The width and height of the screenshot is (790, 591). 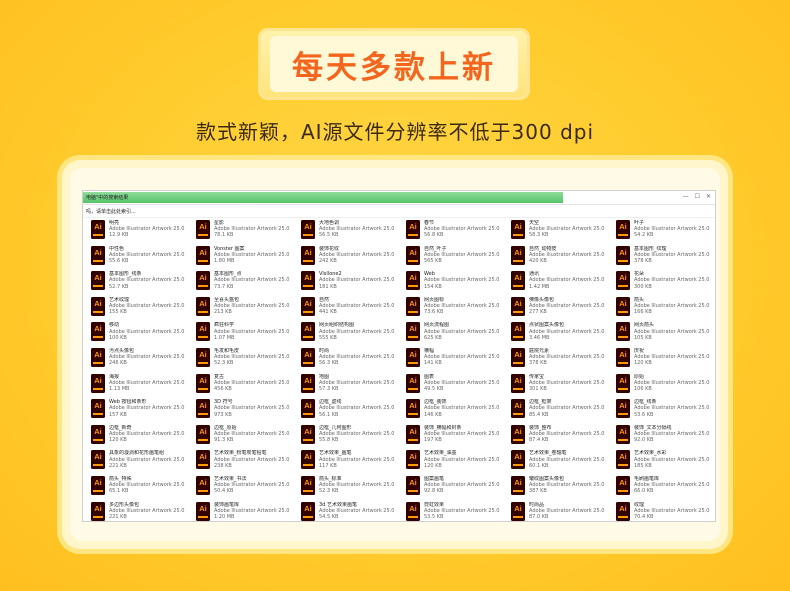 What do you see at coordinates (644, 440) in the screenshot?
I see `file-size: 92.0 KB` at bounding box center [644, 440].